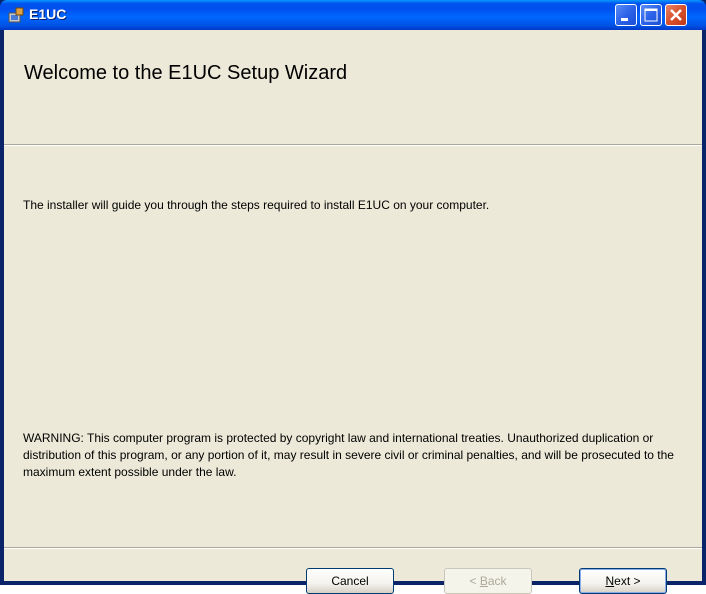  What do you see at coordinates (483, 581) in the screenshot?
I see `back-accel-key: B` at bounding box center [483, 581].